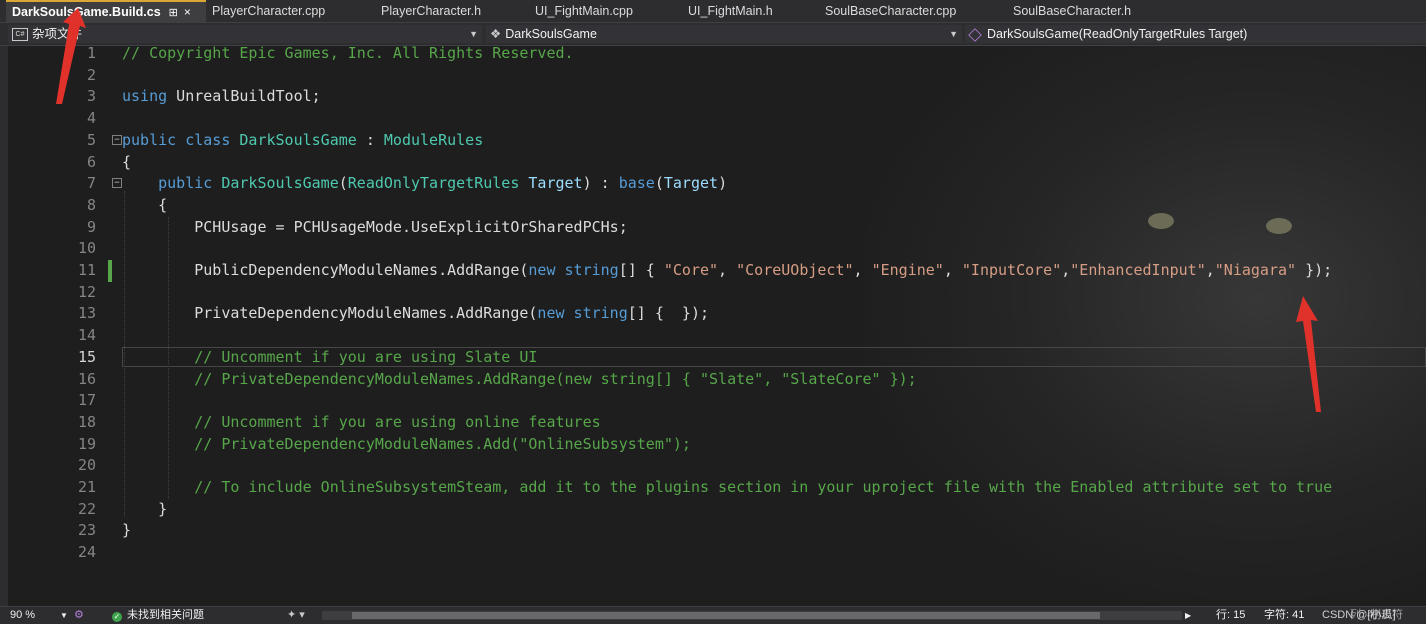  I want to click on scrollbar-thumb, so click(726, 615).